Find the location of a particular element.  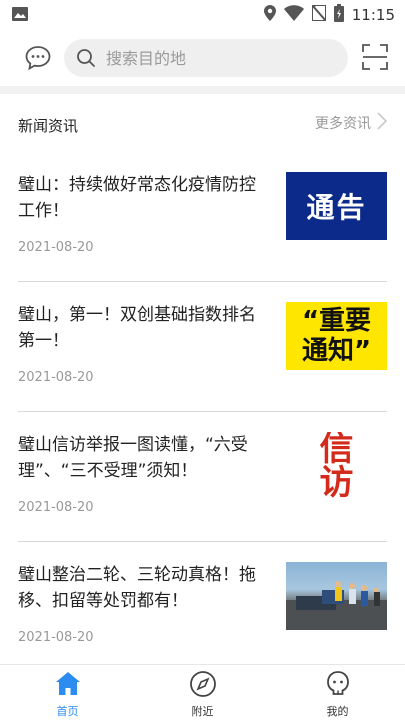

nav-item-nearby: 附近 is located at coordinates (202, 692).